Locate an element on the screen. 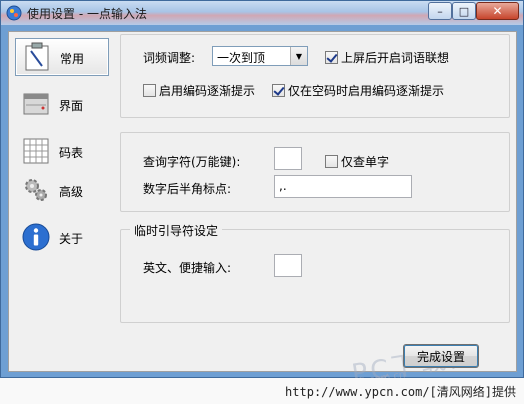 Image resolution: width=524 pixels, height=404 pixels. footer-bar: http://www.ypcn.com/[清风网络]提供 is located at coordinates (262, 391).